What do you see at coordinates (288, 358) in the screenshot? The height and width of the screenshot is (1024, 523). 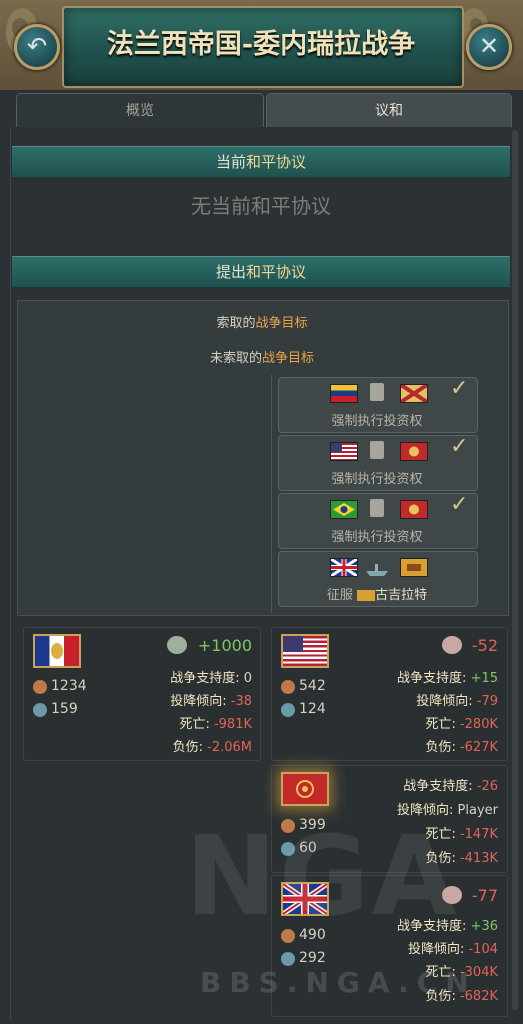 I see `undemanded-highlight: 战争目标` at bounding box center [288, 358].